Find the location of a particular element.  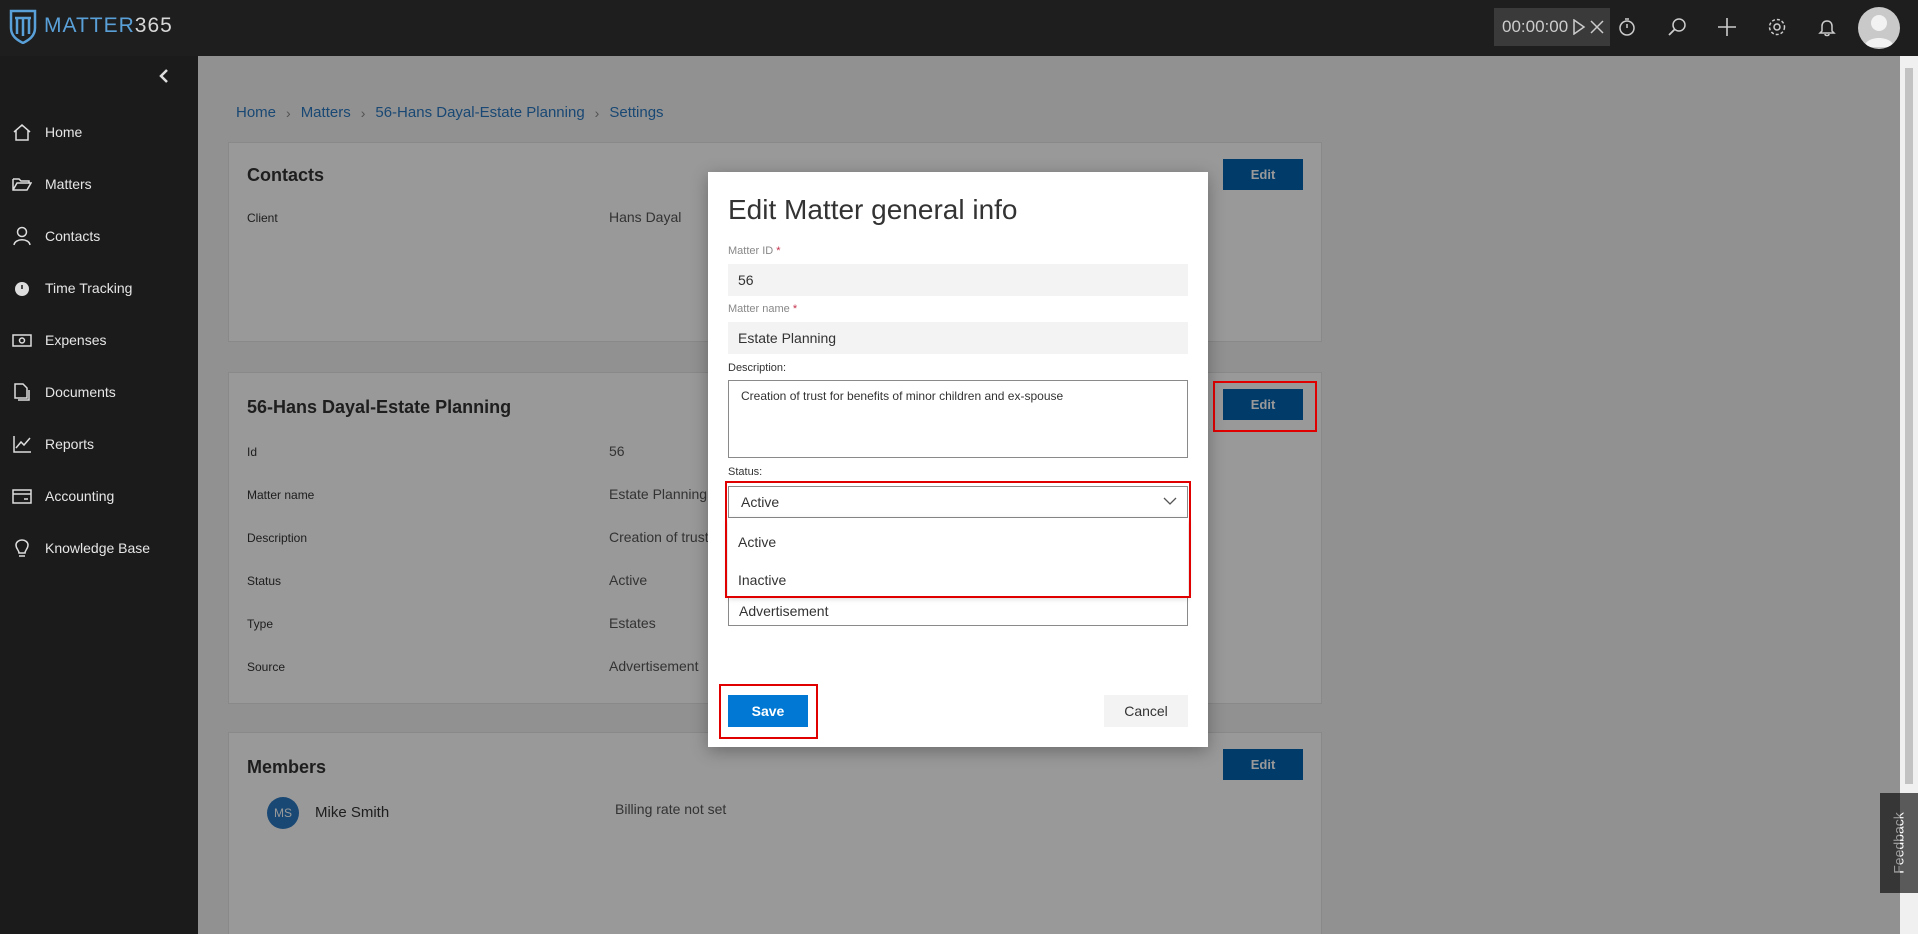

source-field: Advertisement is located at coordinates (958, 611).